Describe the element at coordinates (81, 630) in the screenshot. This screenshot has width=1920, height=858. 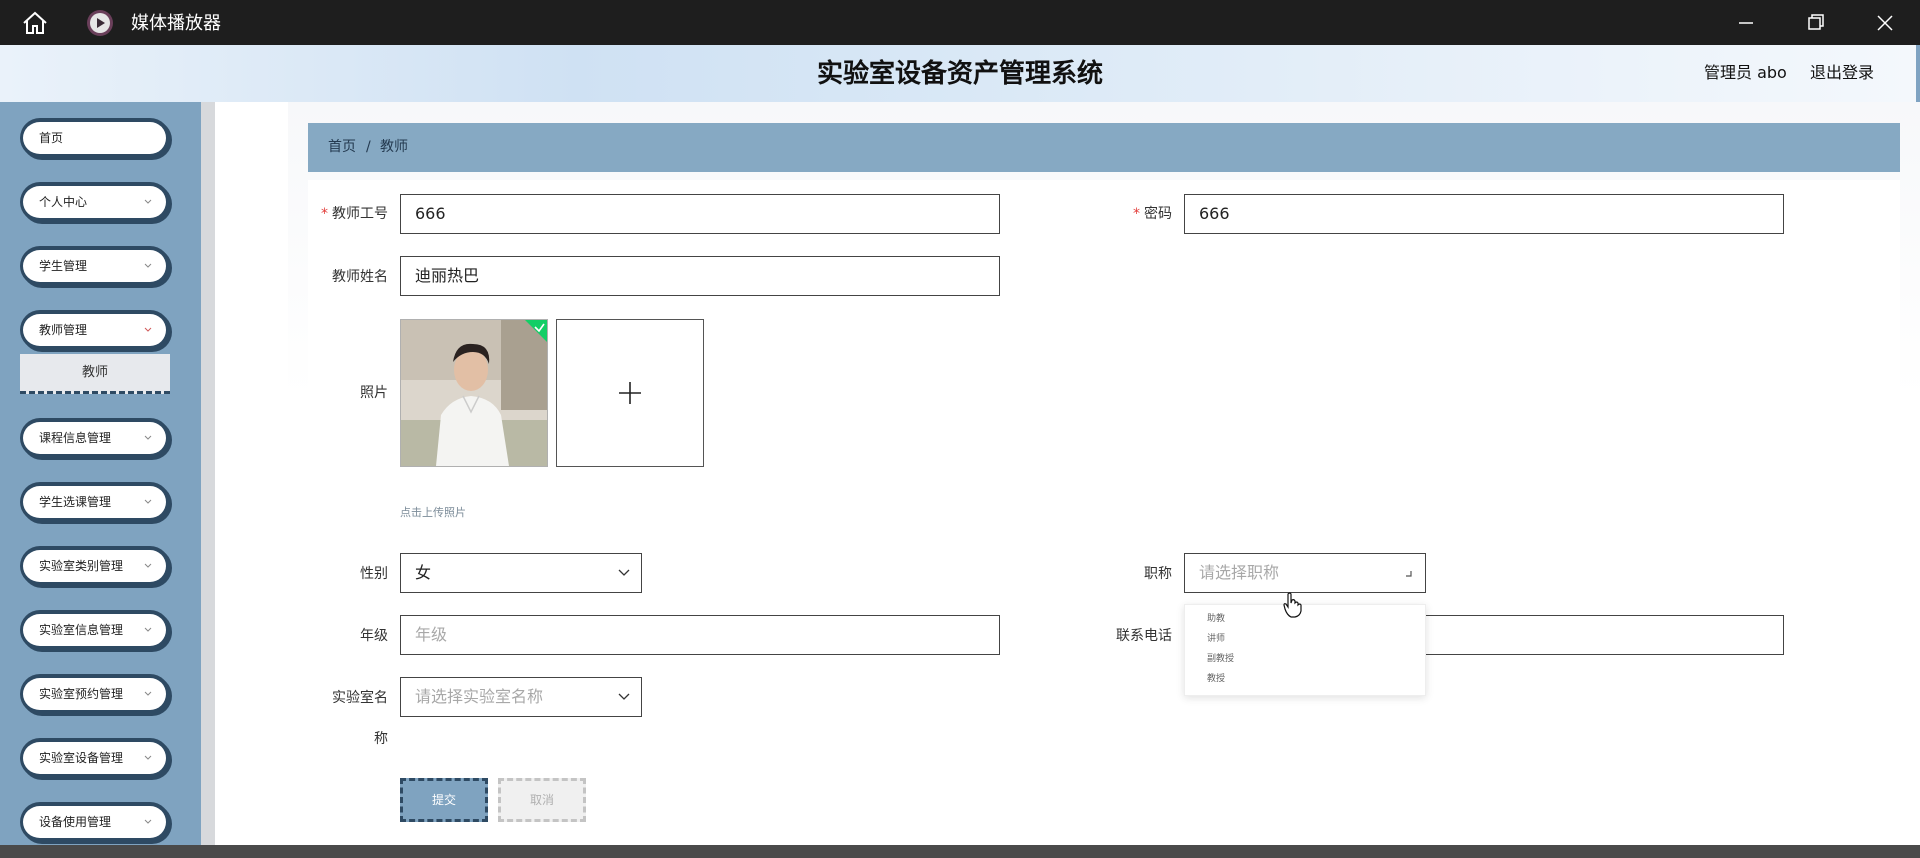
I see `sidebar-item-label: 实验室信息管理` at that location.